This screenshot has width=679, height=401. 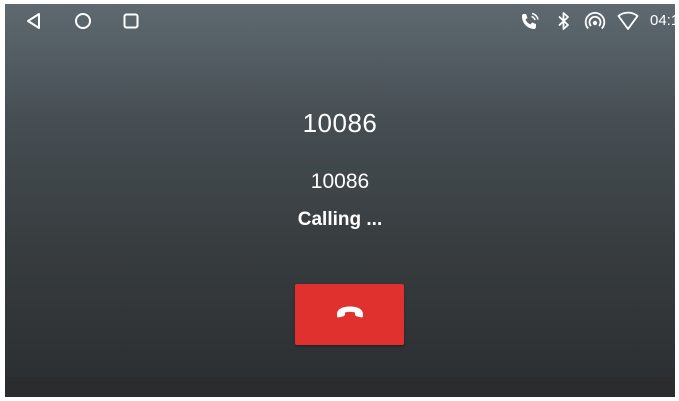 I want to click on status-bar: 04:1, so click(x=340, y=21).